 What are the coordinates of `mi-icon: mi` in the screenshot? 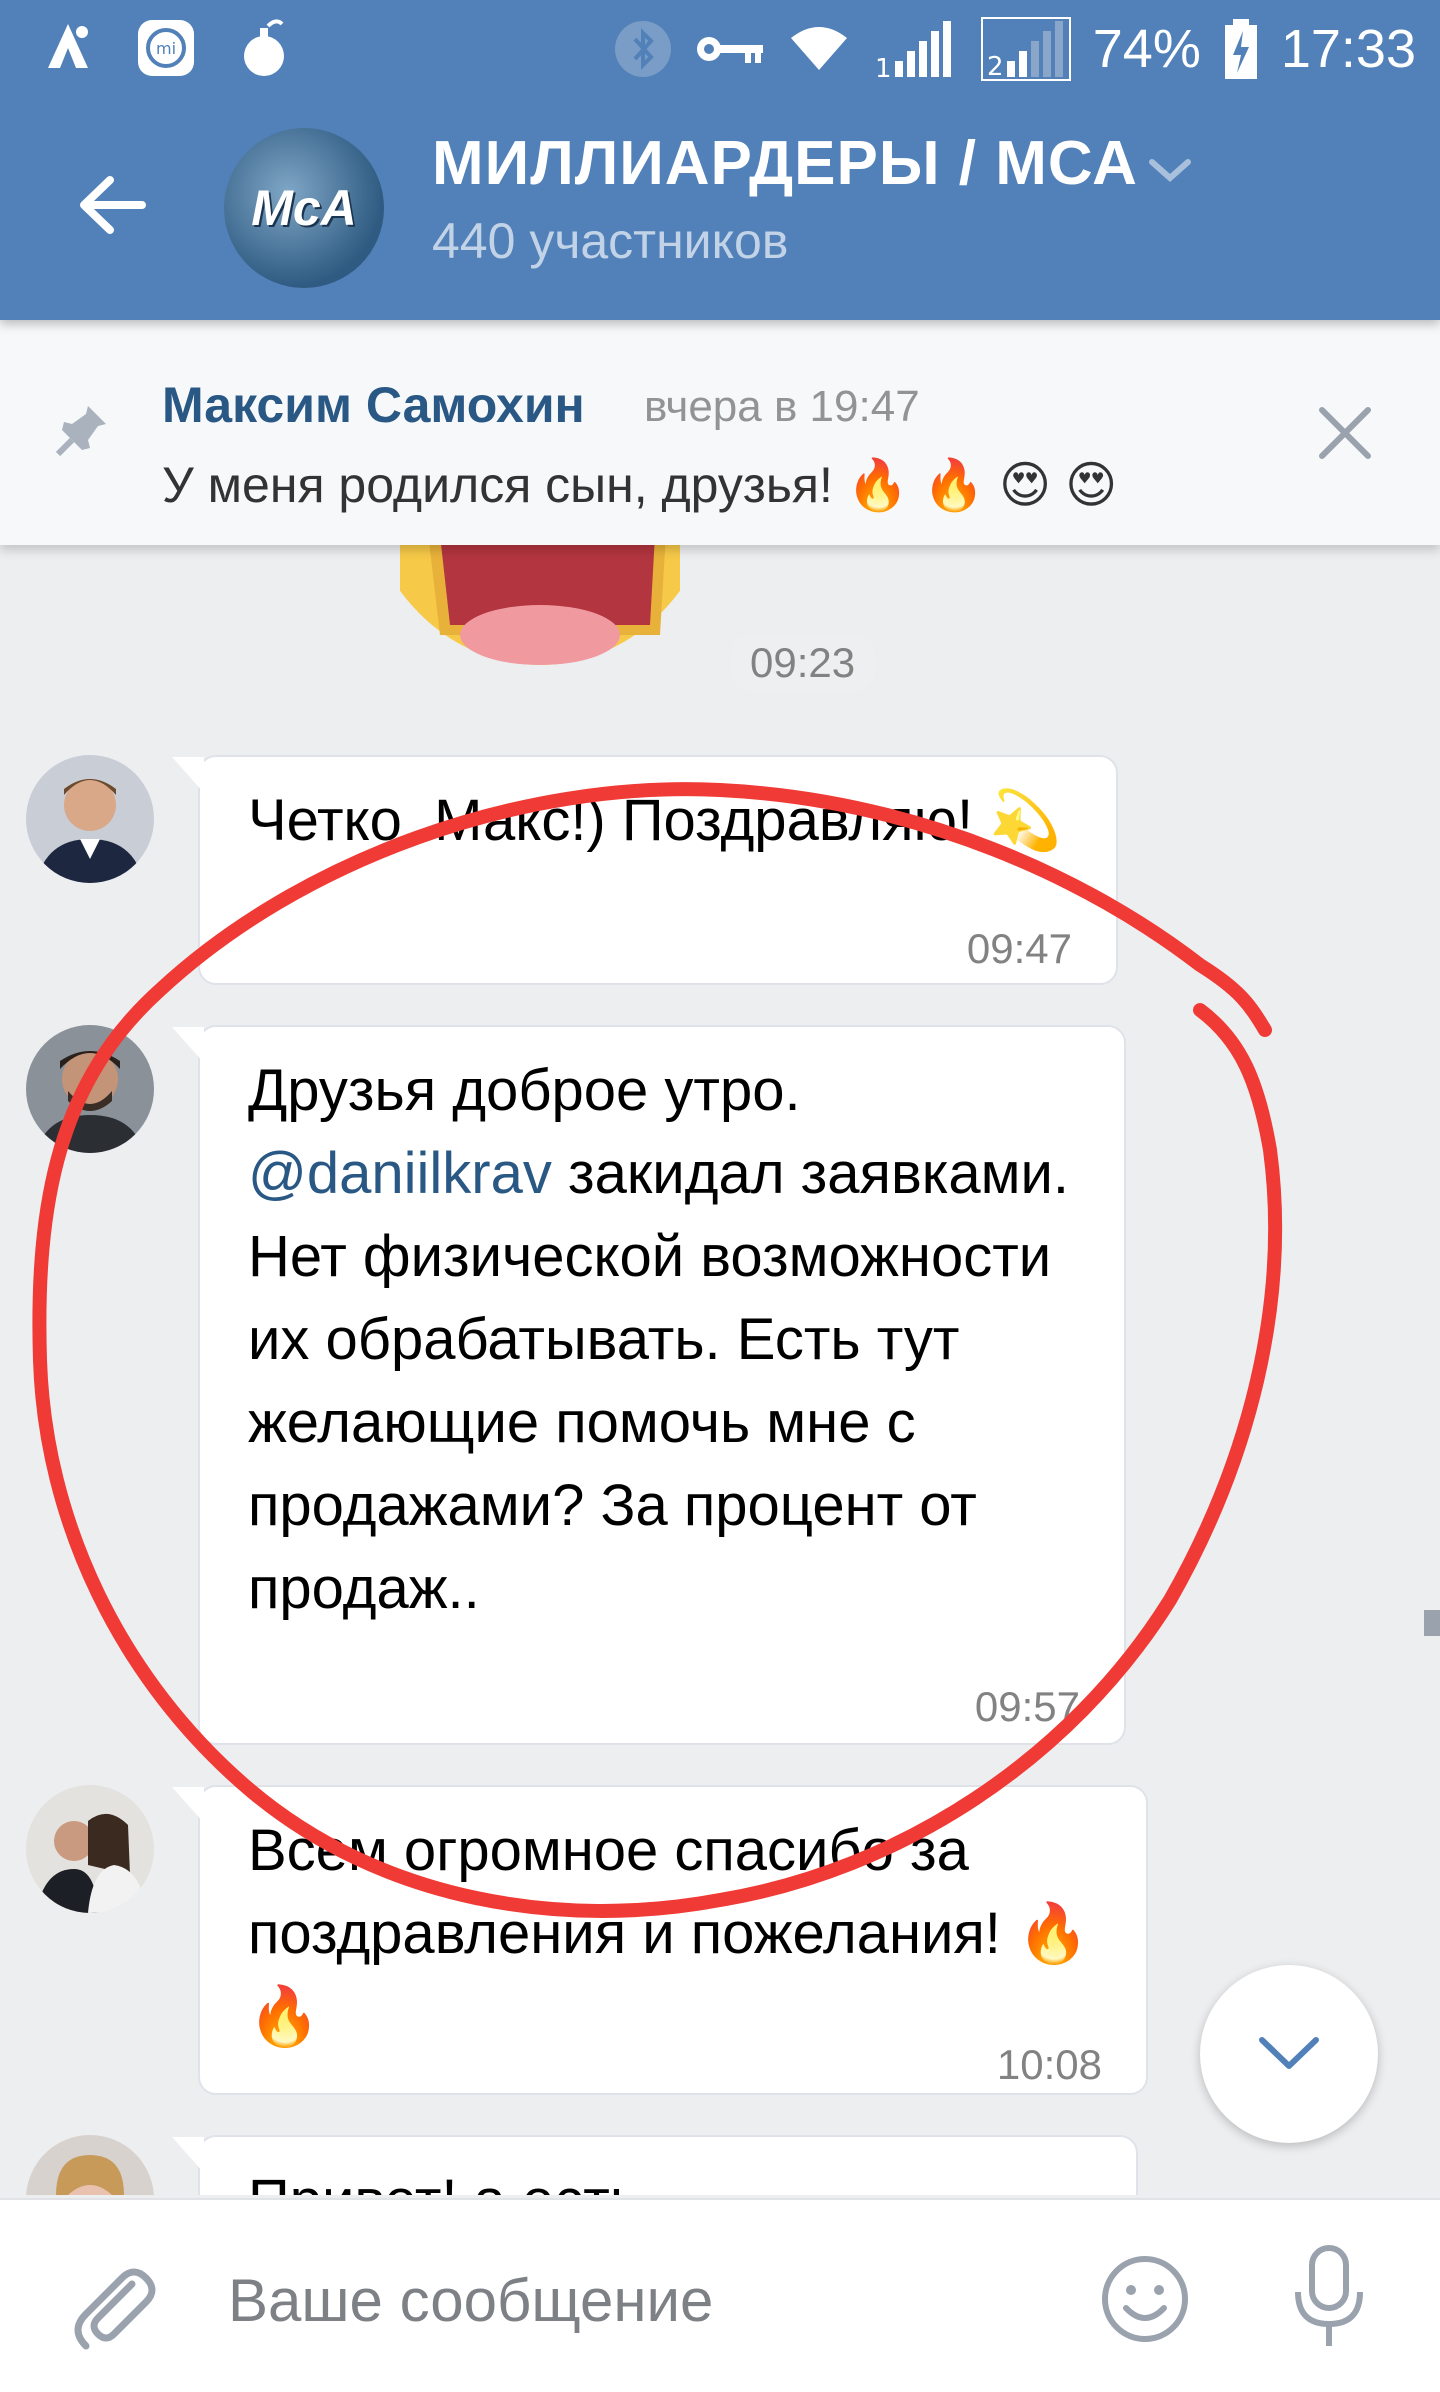 It's located at (166, 48).